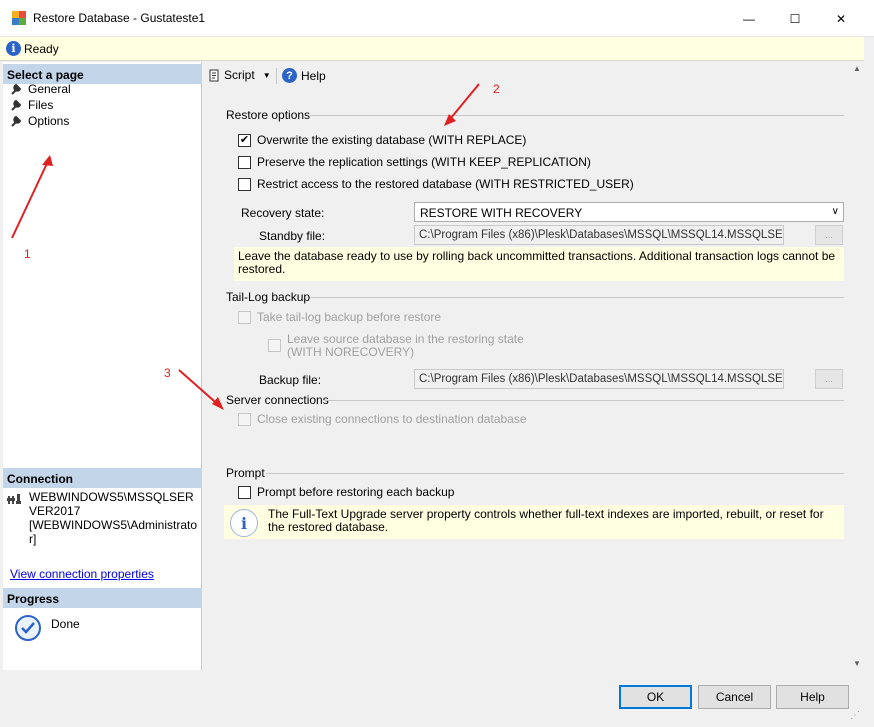  I want to click on annotation-number-2: 2, so click(496, 89).